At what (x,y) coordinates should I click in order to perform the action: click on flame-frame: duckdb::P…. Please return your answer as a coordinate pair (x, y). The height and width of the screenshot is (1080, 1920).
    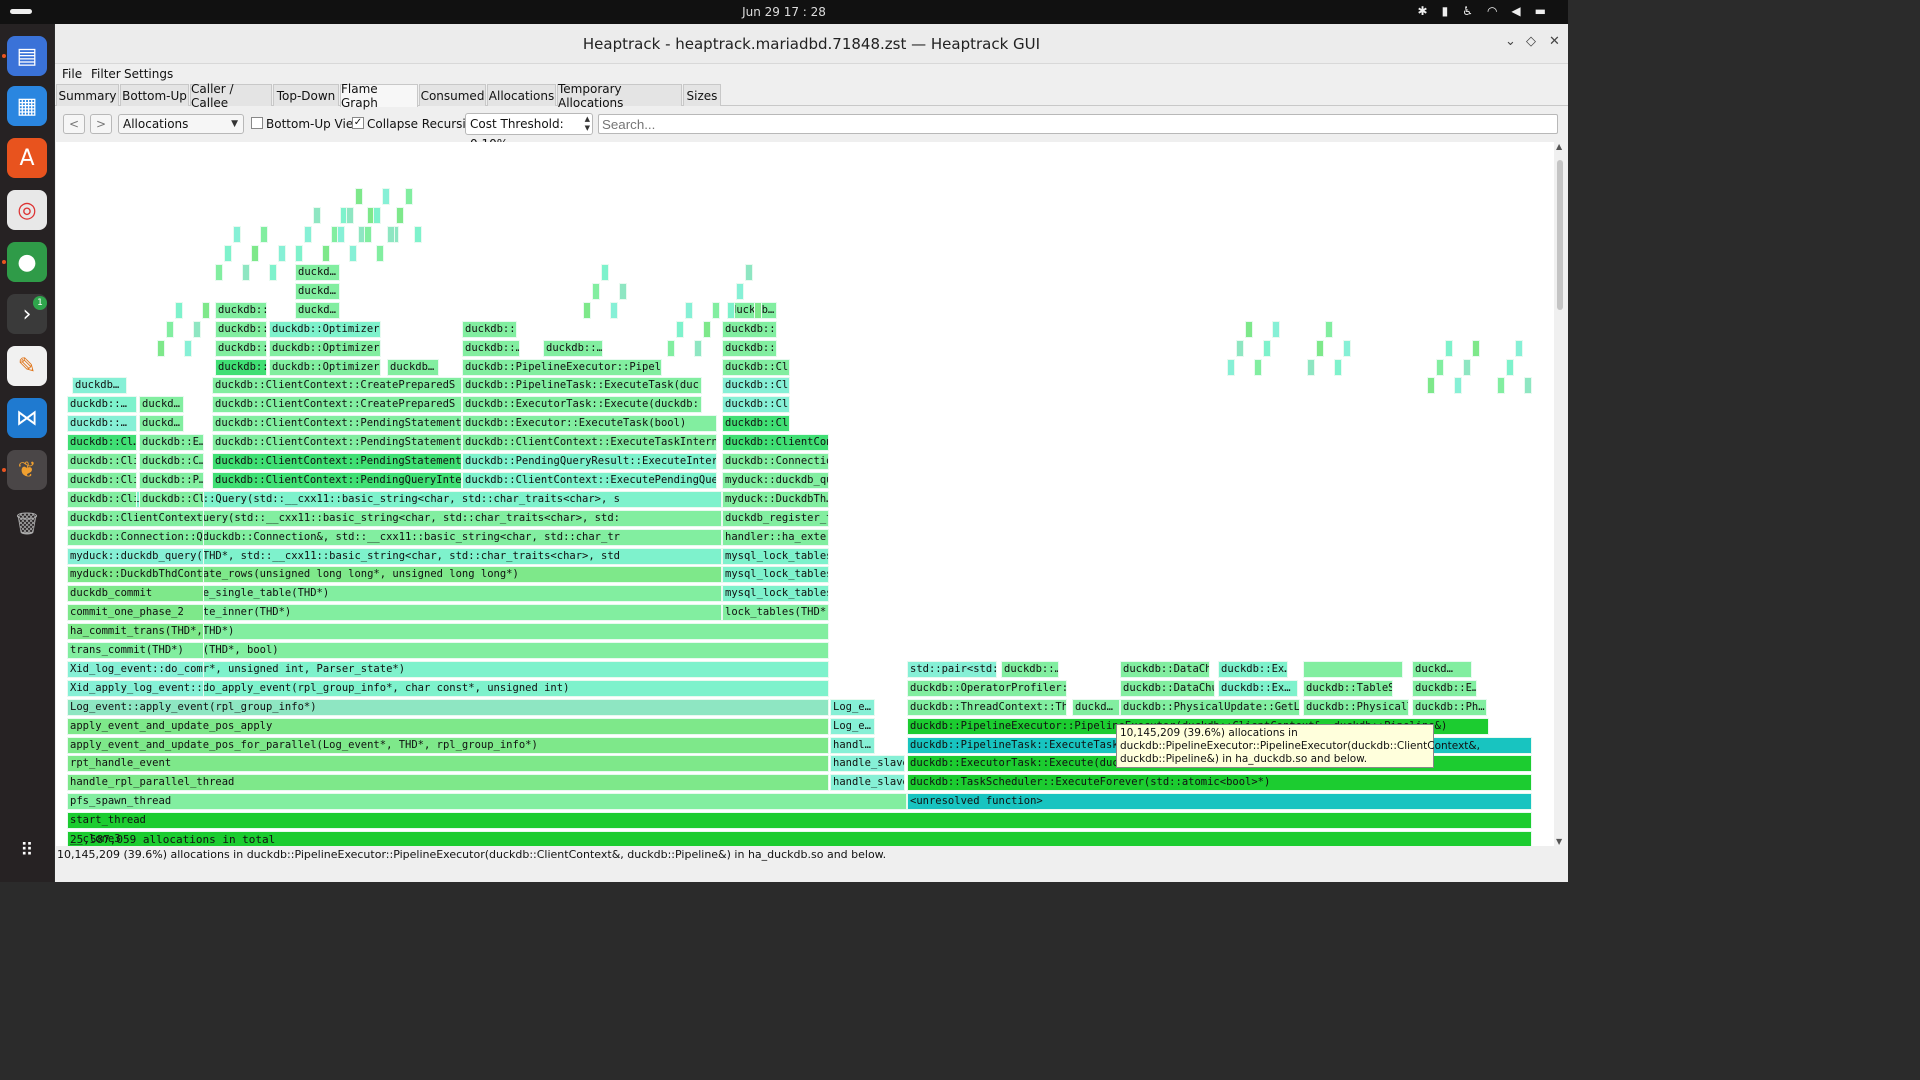
    Looking at the image, I should click on (171, 480).